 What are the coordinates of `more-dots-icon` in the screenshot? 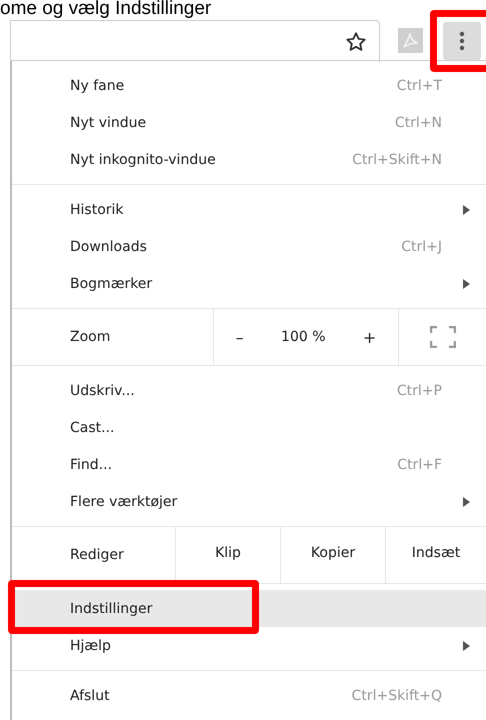 It's located at (462, 41).